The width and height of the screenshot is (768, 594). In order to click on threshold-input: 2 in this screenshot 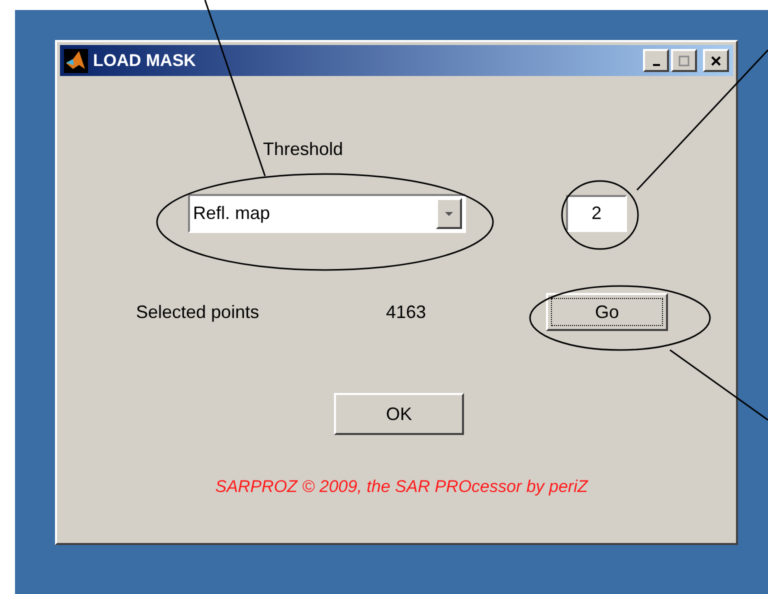, I will do `click(596, 213)`.